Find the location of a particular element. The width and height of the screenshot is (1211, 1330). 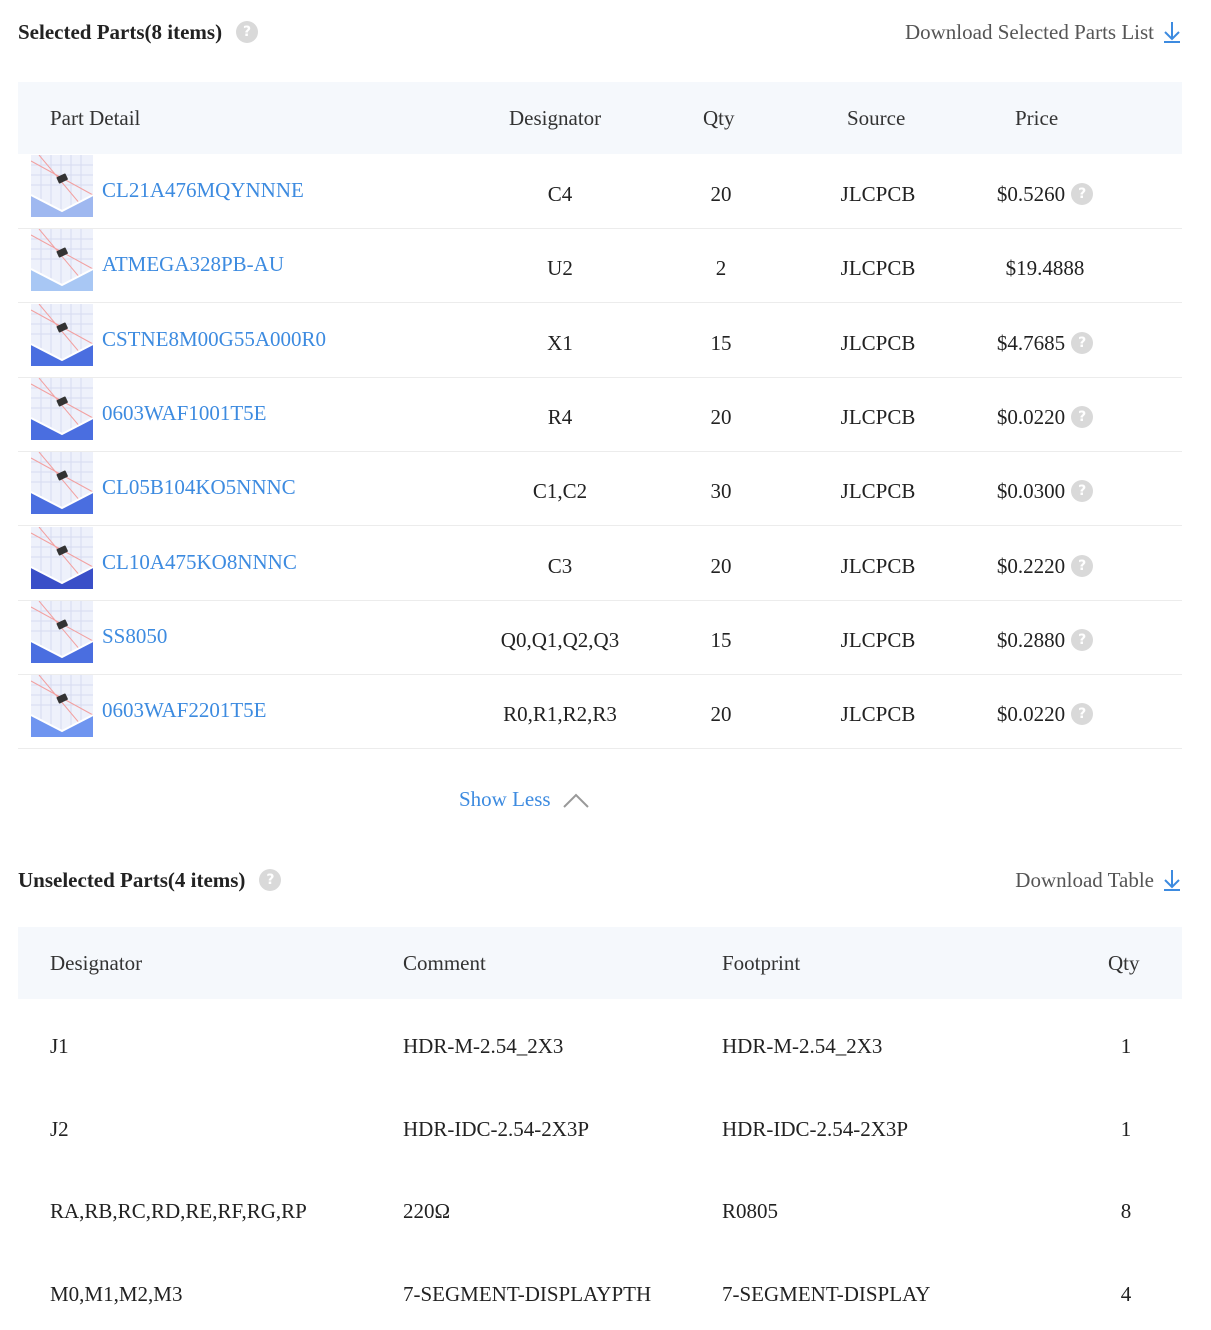

selected-parts-title: Selected Parts(8 items) is located at coordinates (120, 31).